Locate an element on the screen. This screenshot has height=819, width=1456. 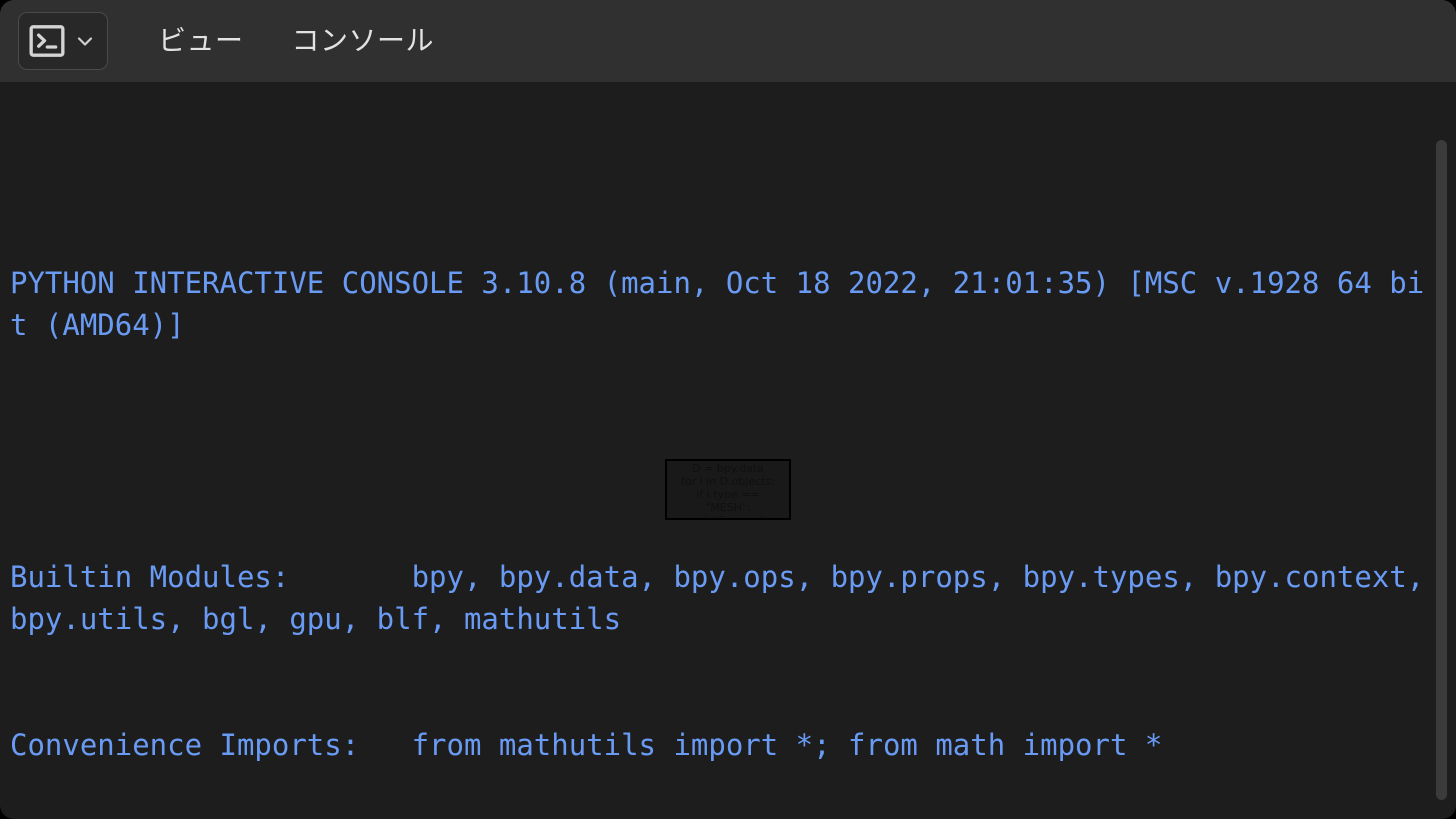
editor-type-selector is located at coordinates (63, 41).